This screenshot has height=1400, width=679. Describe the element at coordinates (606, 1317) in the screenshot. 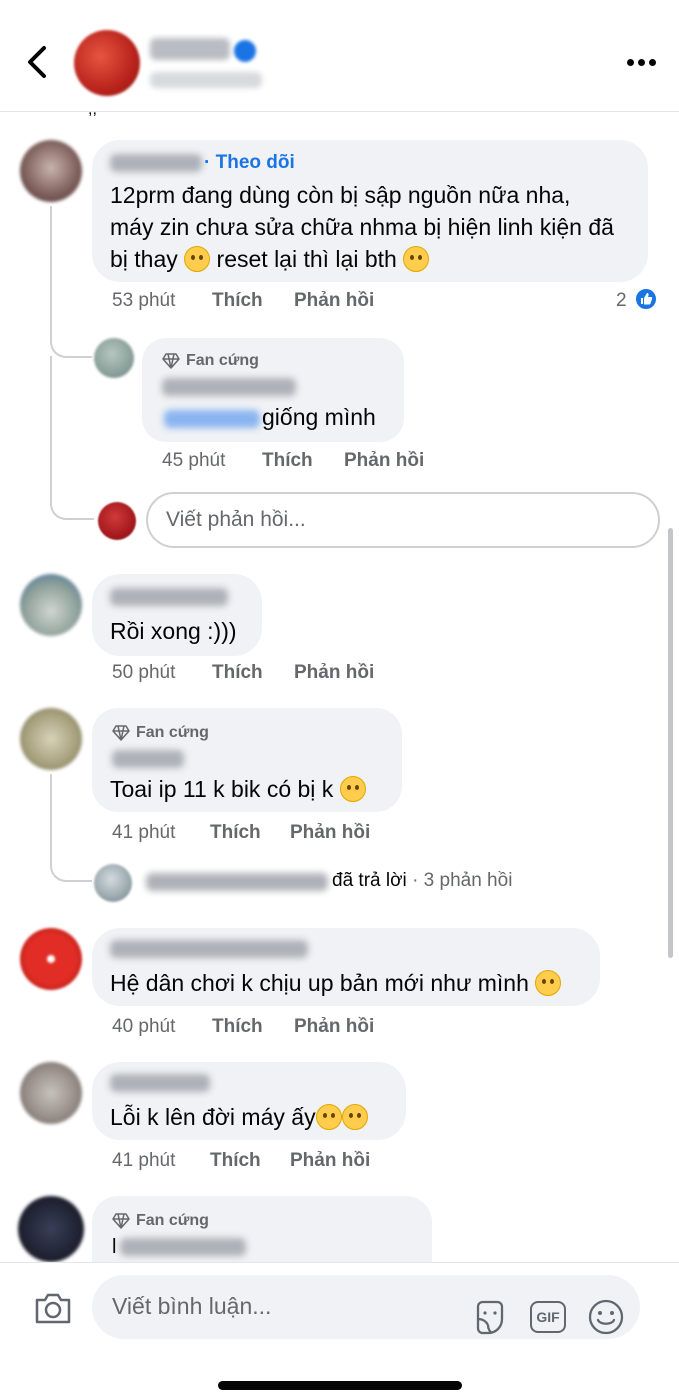

I see `emoji-icon` at that location.